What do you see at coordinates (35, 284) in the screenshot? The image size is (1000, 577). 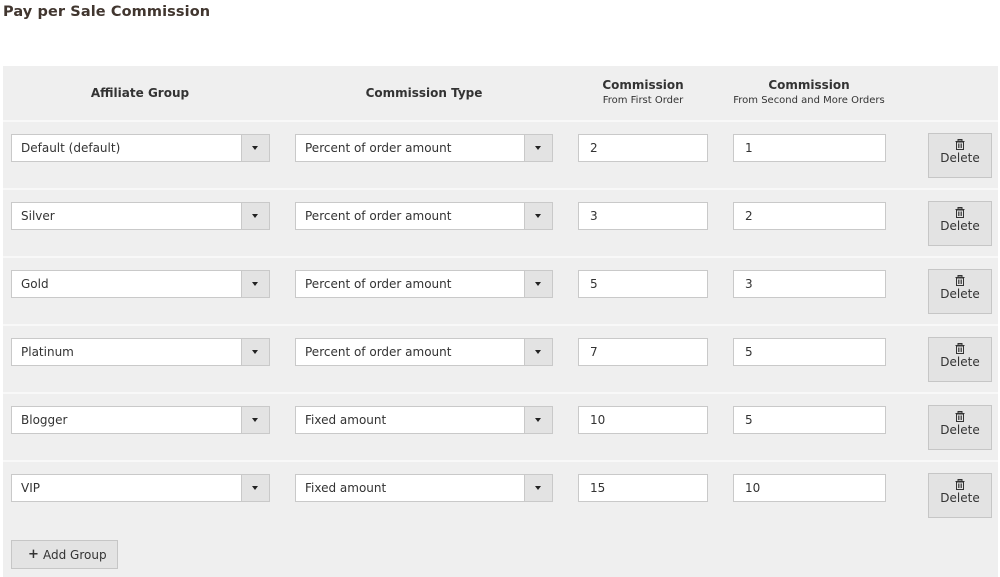 I see `affiliate-group-value: Gold` at bounding box center [35, 284].